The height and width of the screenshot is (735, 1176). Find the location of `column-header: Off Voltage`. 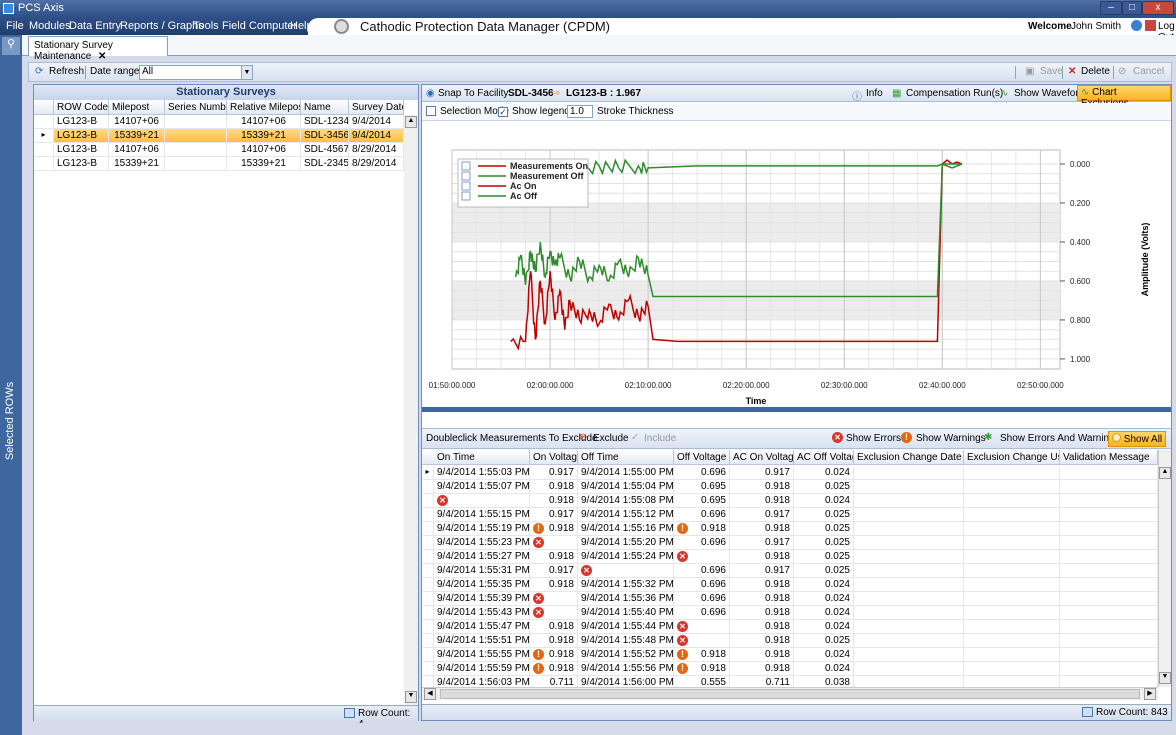

column-header: Off Voltage is located at coordinates (702, 457).